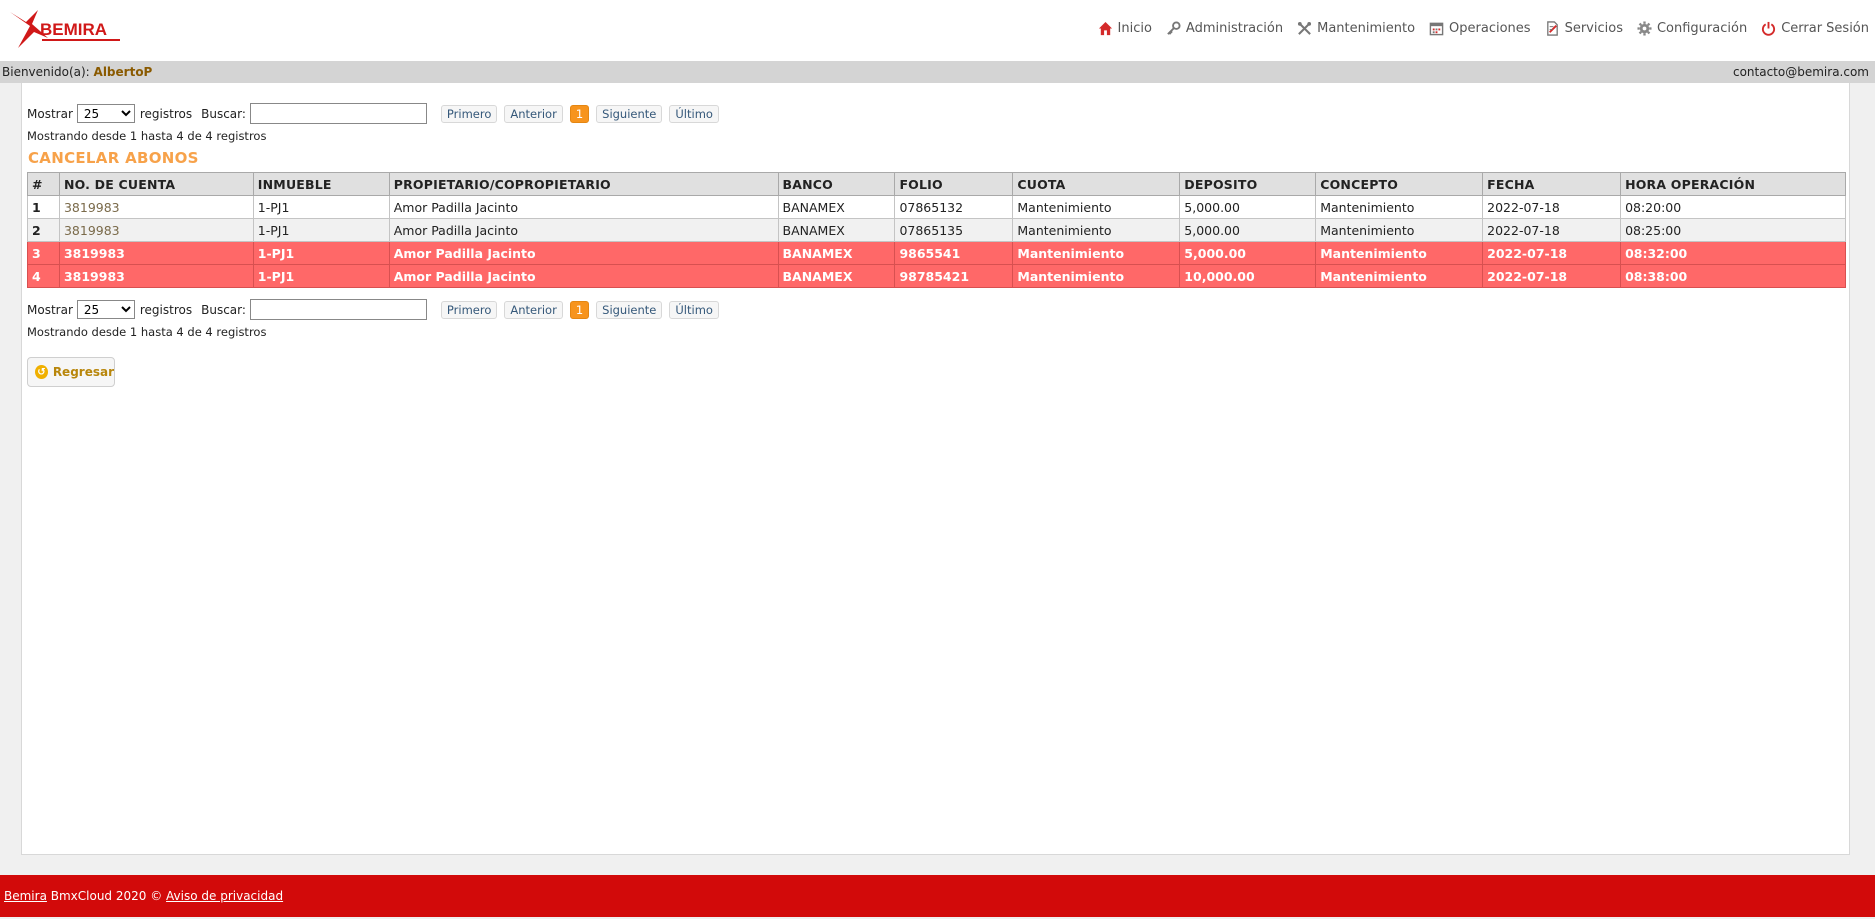 The height and width of the screenshot is (919, 1875). Describe the element at coordinates (224, 896) in the screenshot. I see `privacy-link: Aviso de privacidad` at that location.